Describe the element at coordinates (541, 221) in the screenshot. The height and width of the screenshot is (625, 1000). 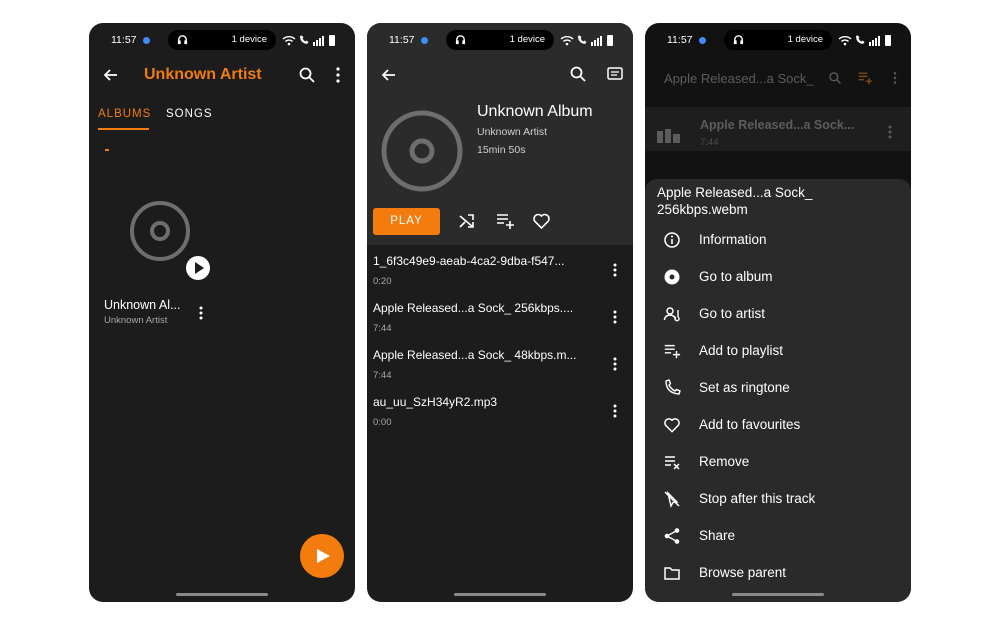
I see `favourite-icon` at that location.